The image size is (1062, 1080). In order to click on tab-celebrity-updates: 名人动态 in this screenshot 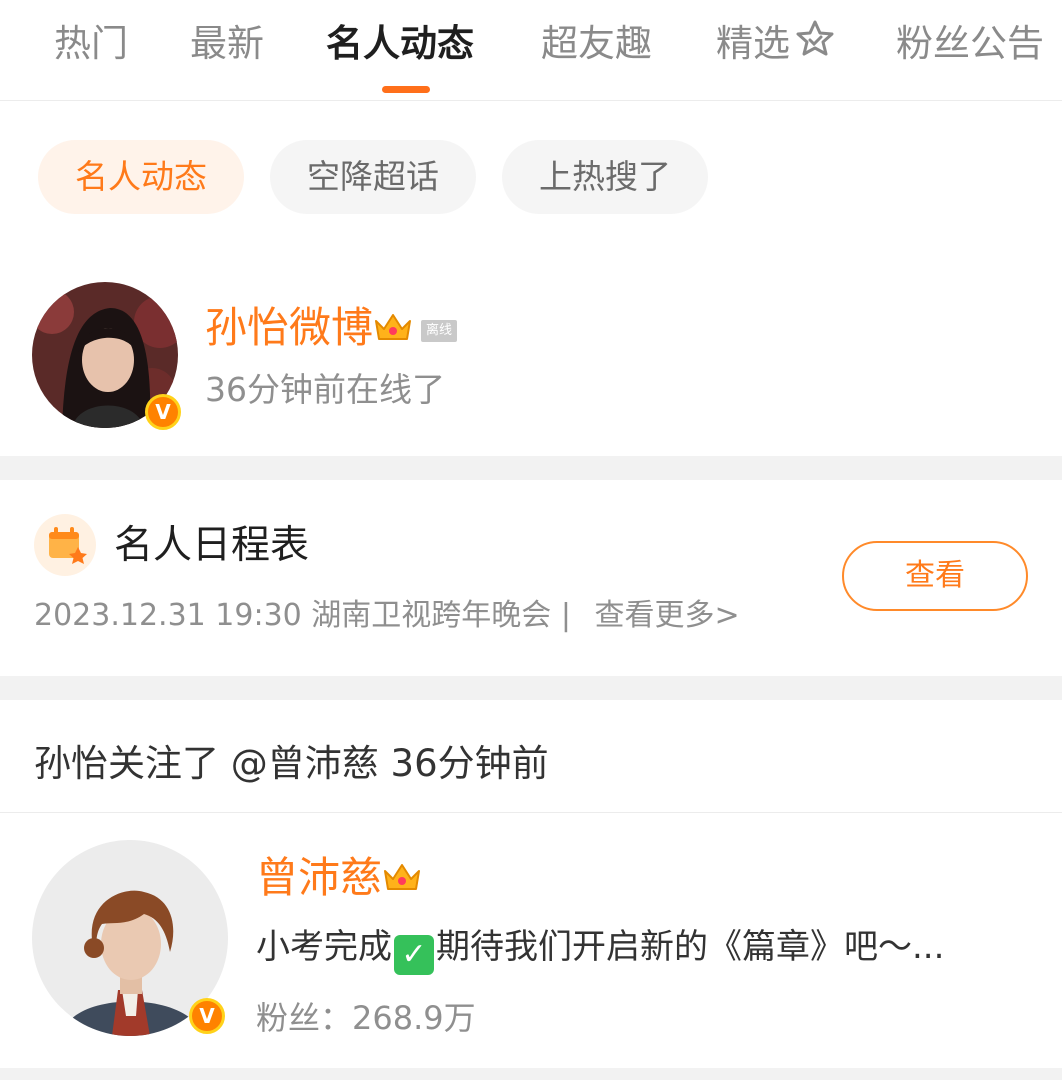, I will do `click(400, 44)`.